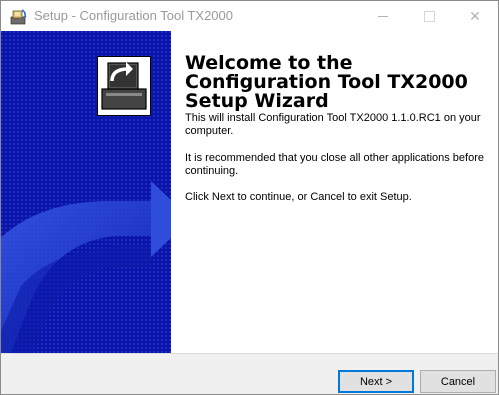 The image size is (499, 395). I want to click on close-button: ✕, so click(475, 16).